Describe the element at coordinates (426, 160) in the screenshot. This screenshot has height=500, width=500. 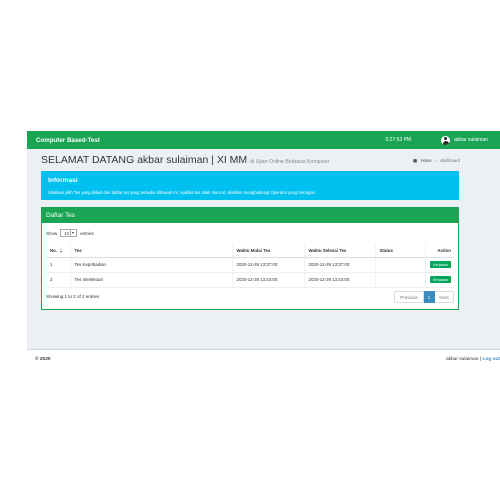
I see `breadcrumb-home: Home` at that location.